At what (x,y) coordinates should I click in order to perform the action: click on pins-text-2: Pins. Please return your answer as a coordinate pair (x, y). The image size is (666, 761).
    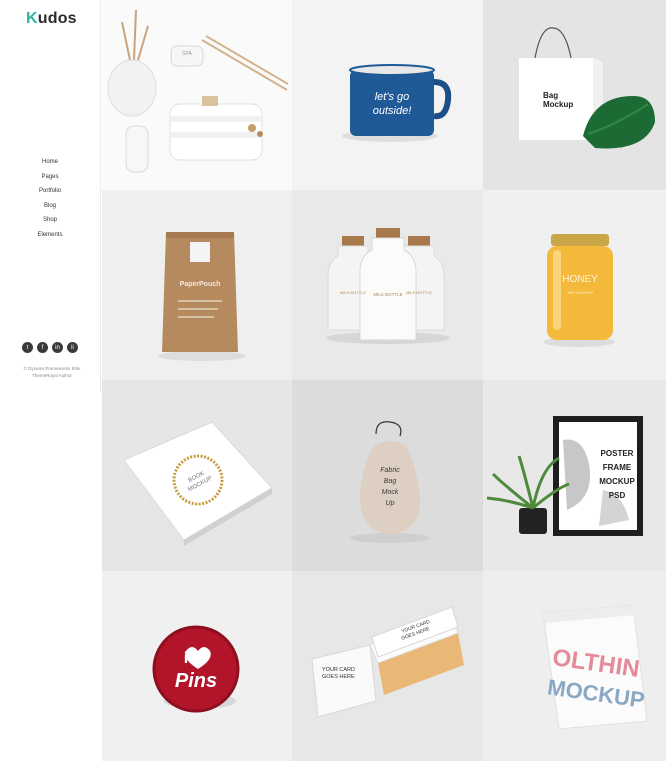
    Looking at the image, I should click on (196, 681).